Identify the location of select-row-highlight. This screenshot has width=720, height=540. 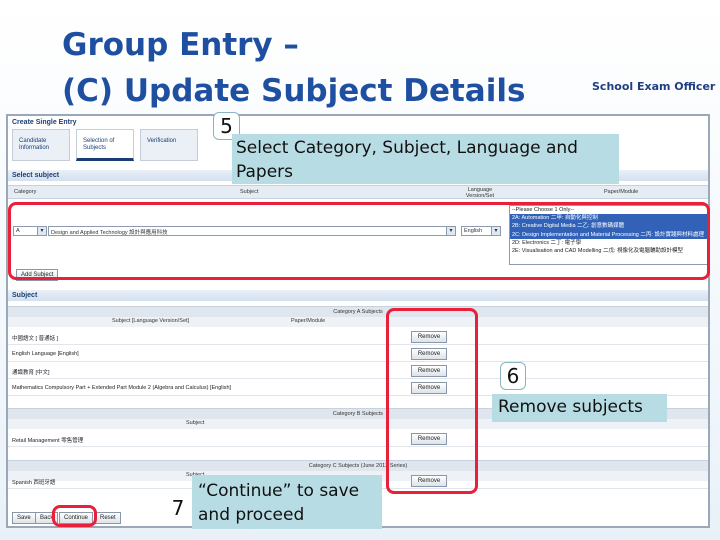
(359, 241).